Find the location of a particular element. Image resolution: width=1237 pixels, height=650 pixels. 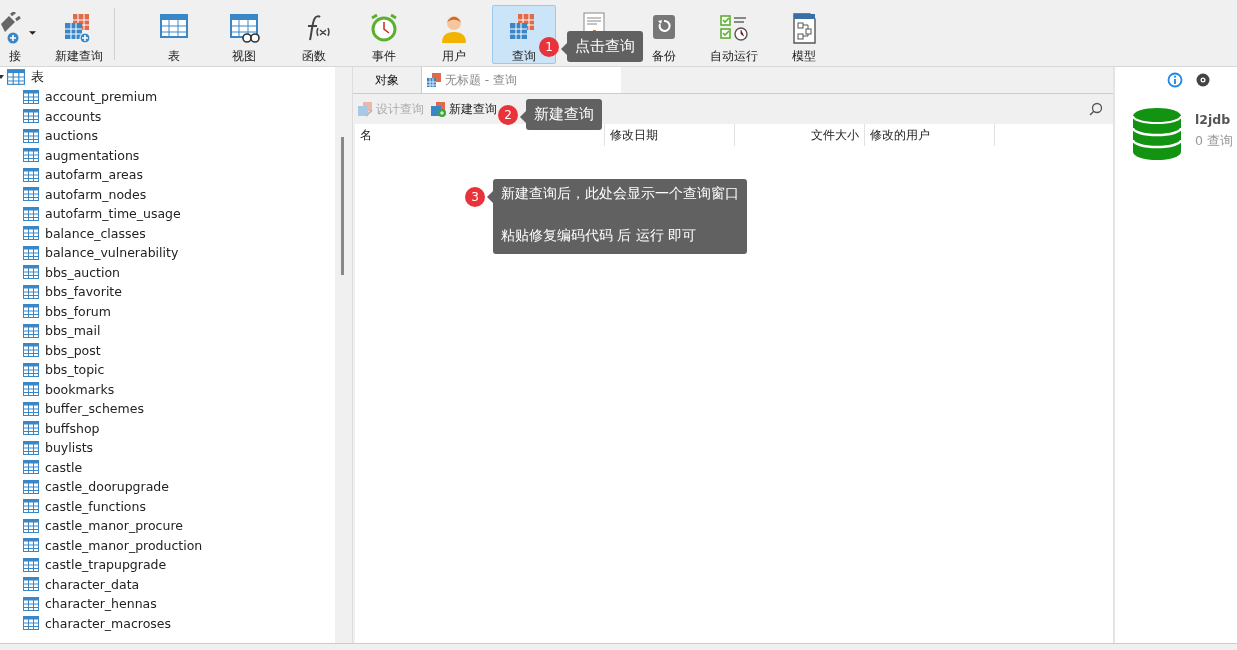

tooltip-text: 点击查询 is located at coordinates (605, 46).